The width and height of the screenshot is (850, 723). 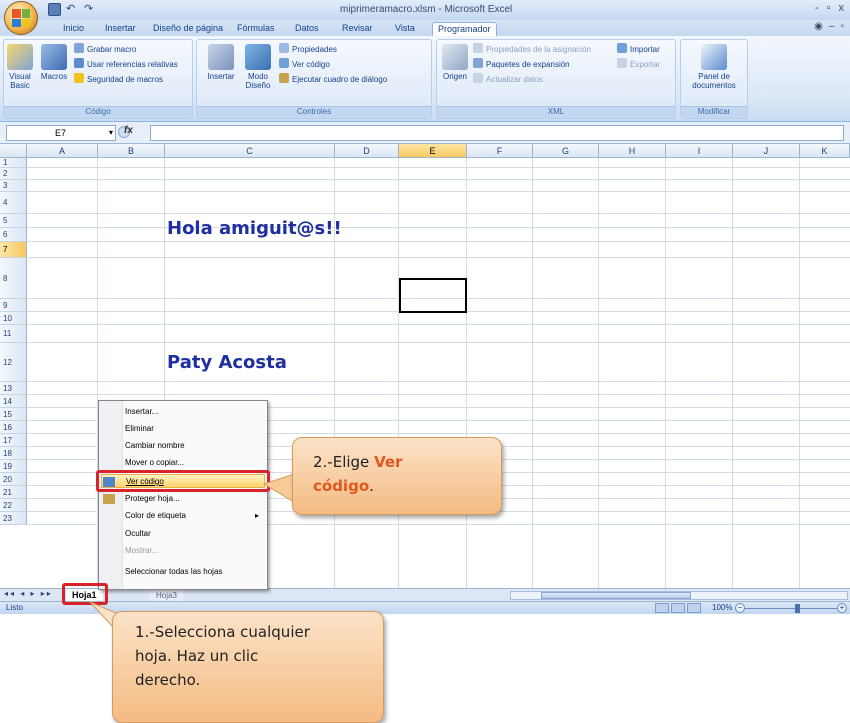 What do you see at coordinates (832, 26) in the screenshot?
I see `ribbon-minimize-icon: –` at bounding box center [832, 26].